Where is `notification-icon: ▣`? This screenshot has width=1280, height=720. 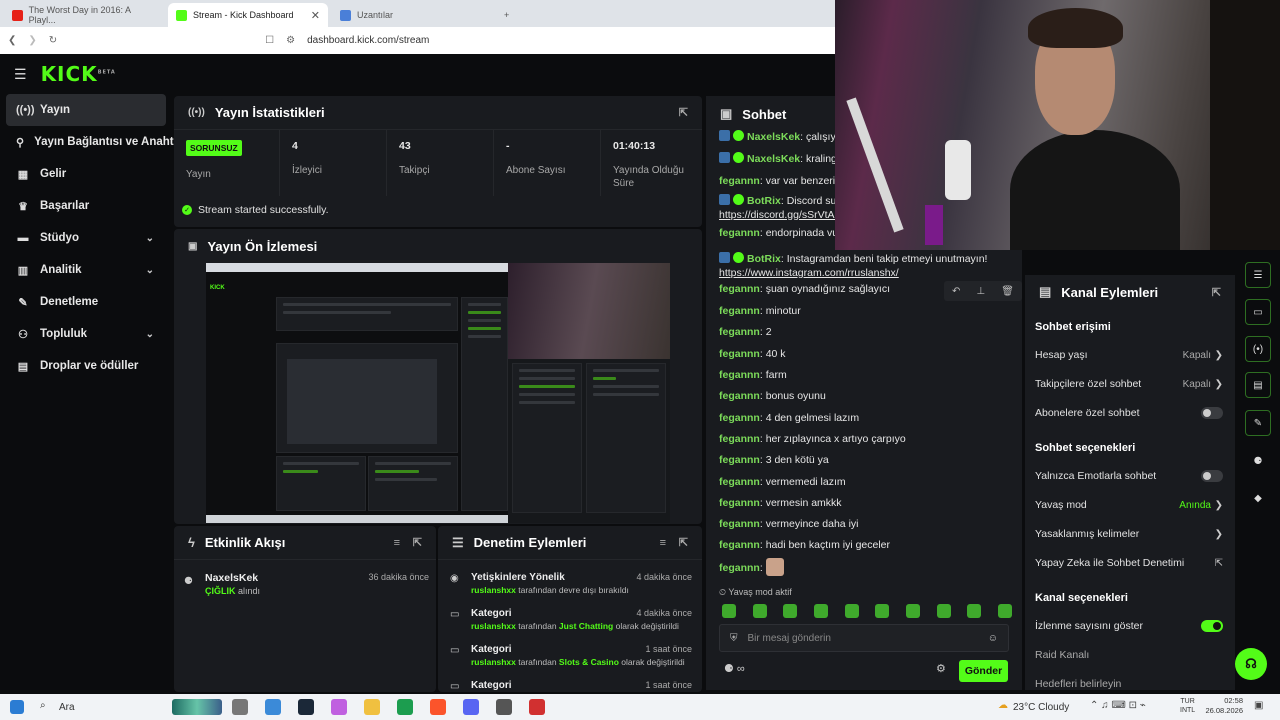
notification-icon: ▣ is located at coordinates (1258, 705).